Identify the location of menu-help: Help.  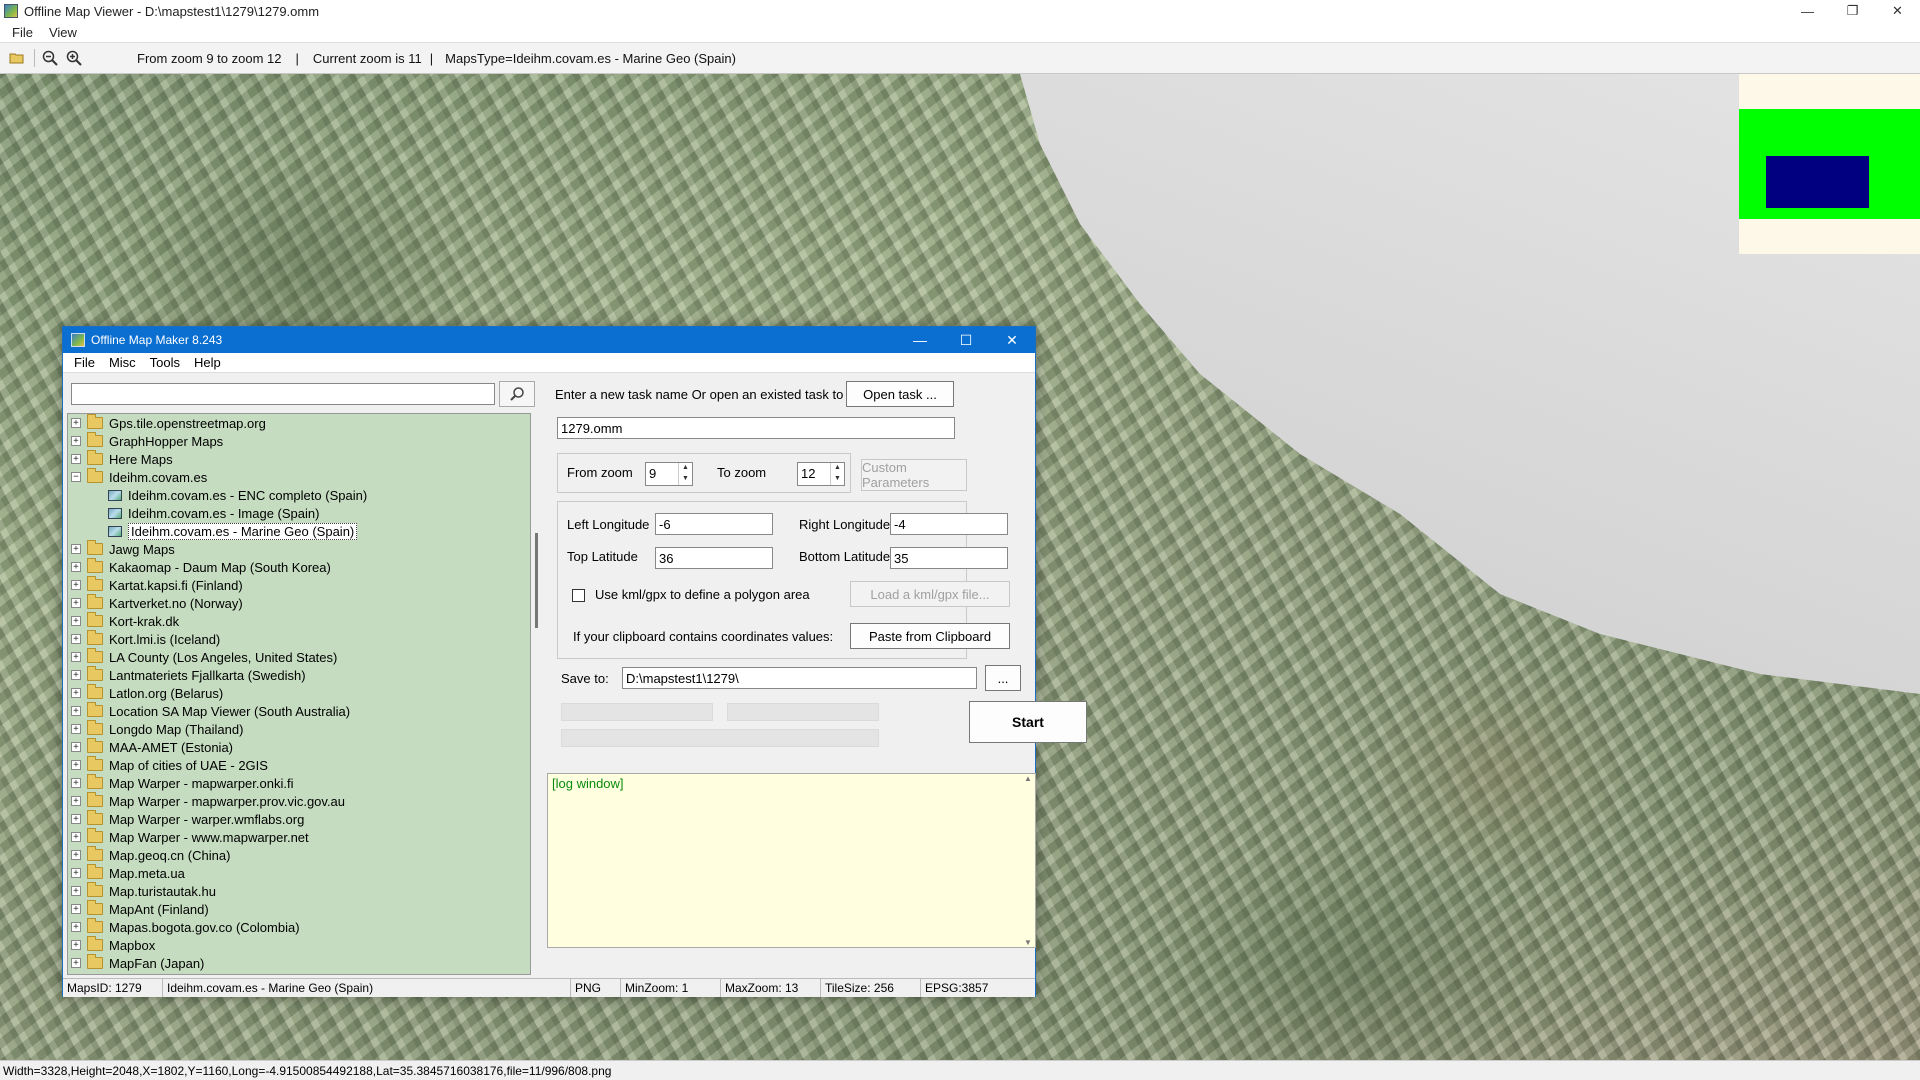
(207, 362).